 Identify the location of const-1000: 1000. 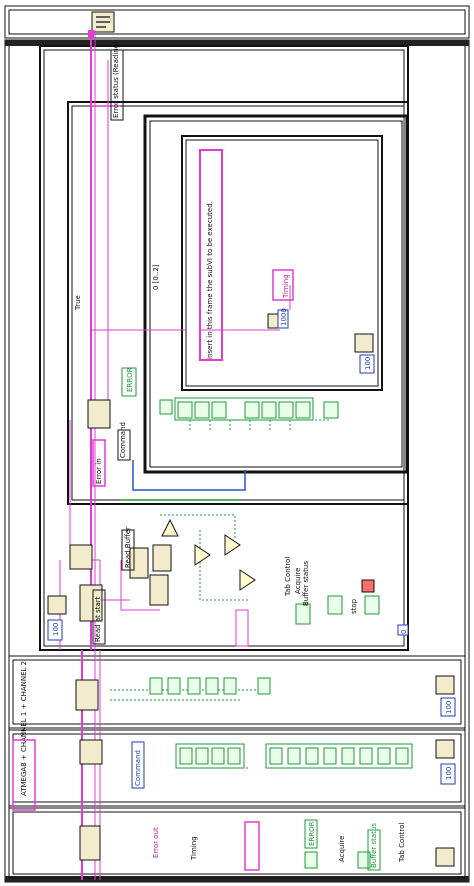
(284, 317).